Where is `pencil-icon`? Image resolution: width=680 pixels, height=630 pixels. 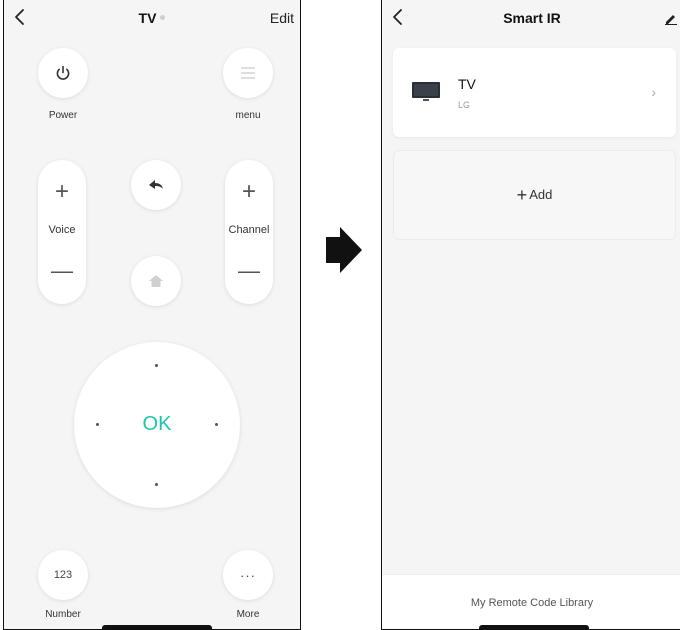 pencil-icon is located at coordinates (671, 18).